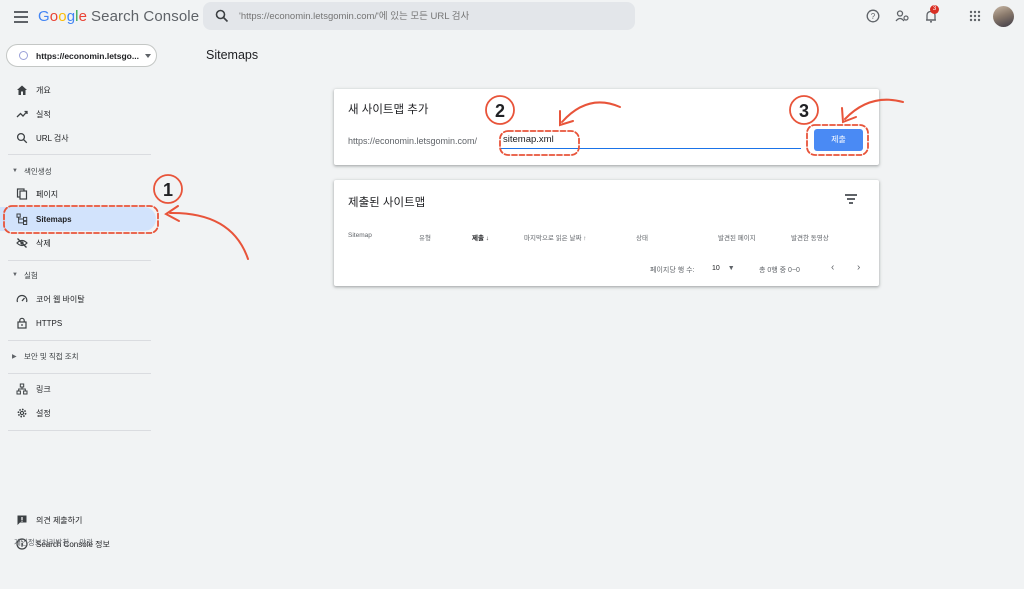 The image size is (1024, 589). I want to click on links-tree-icon, so click(22, 389).